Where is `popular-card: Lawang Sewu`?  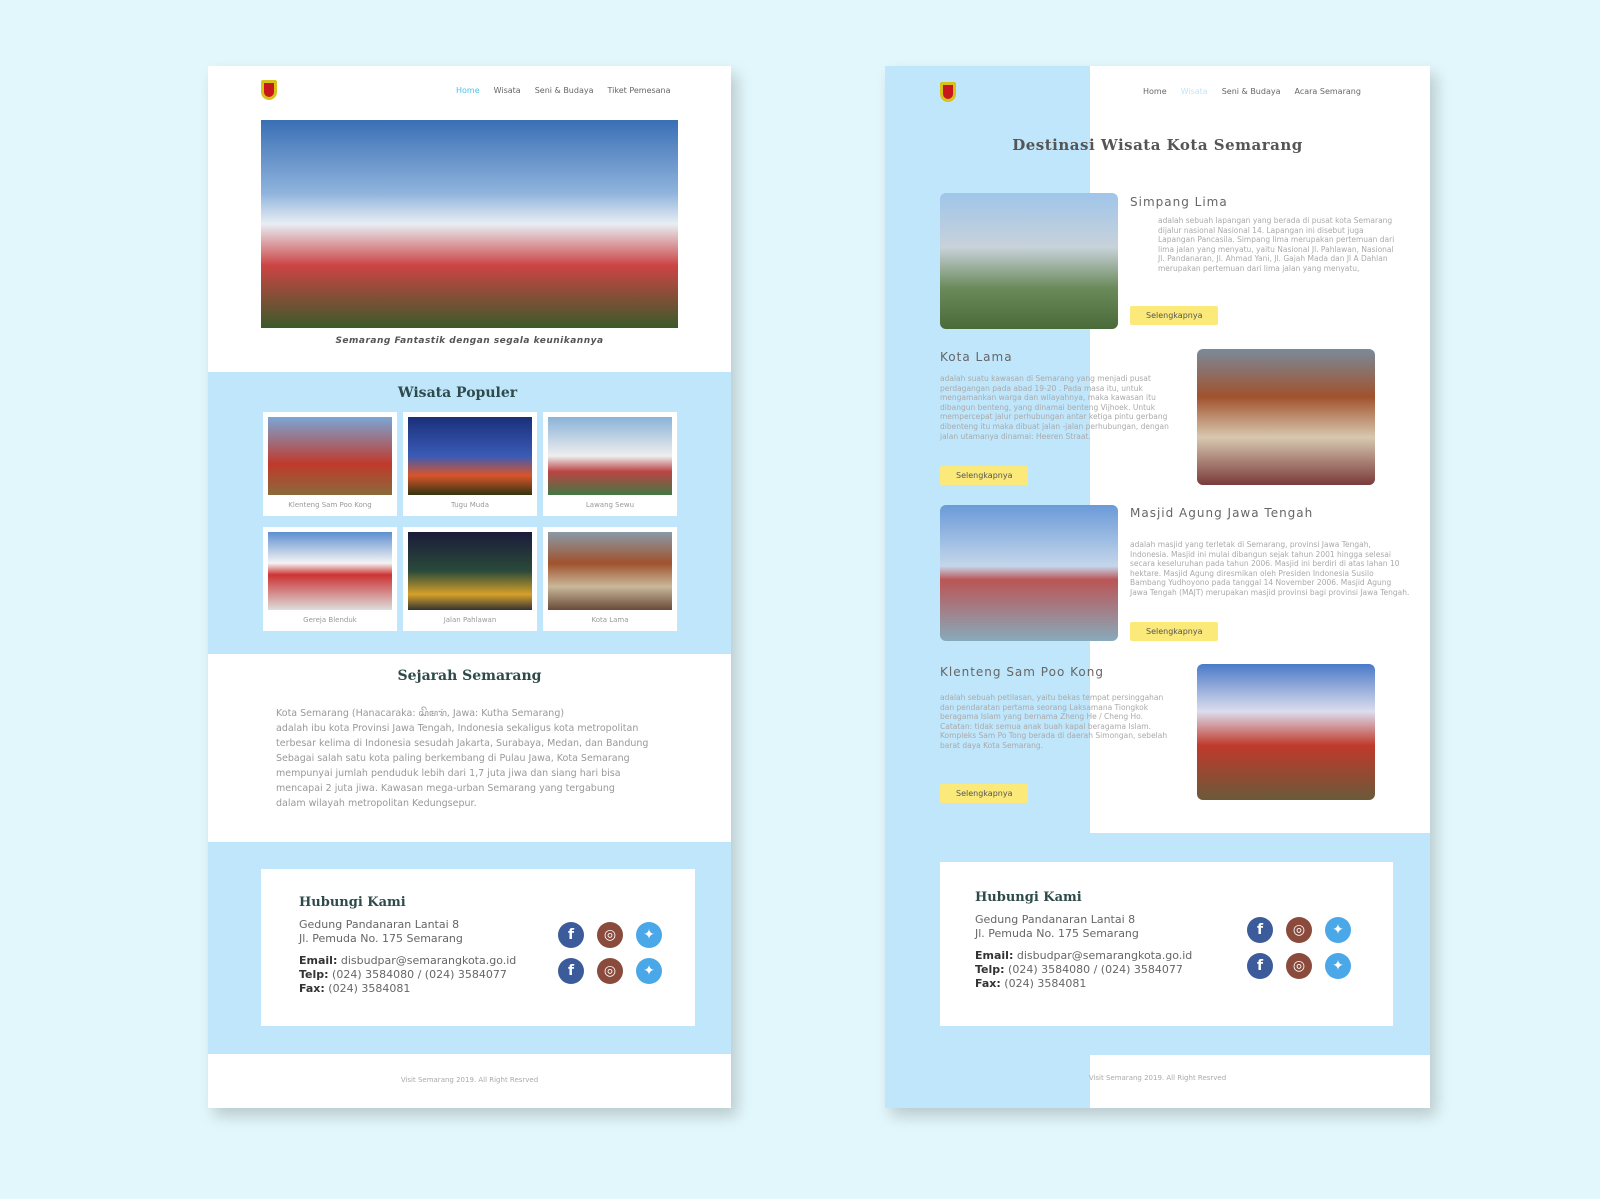 popular-card: Lawang Sewu is located at coordinates (610, 464).